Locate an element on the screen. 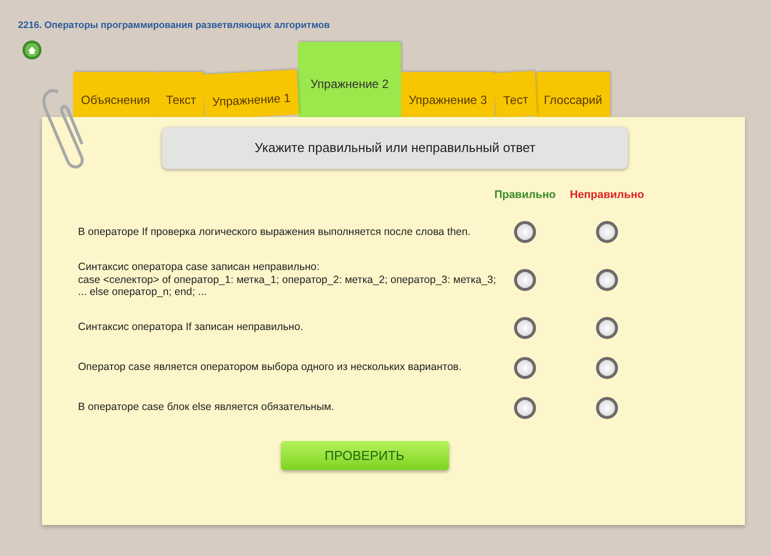 The image size is (771, 556). instruction-banner: Укажите правильный или неправильный ответ is located at coordinates (395, 147).